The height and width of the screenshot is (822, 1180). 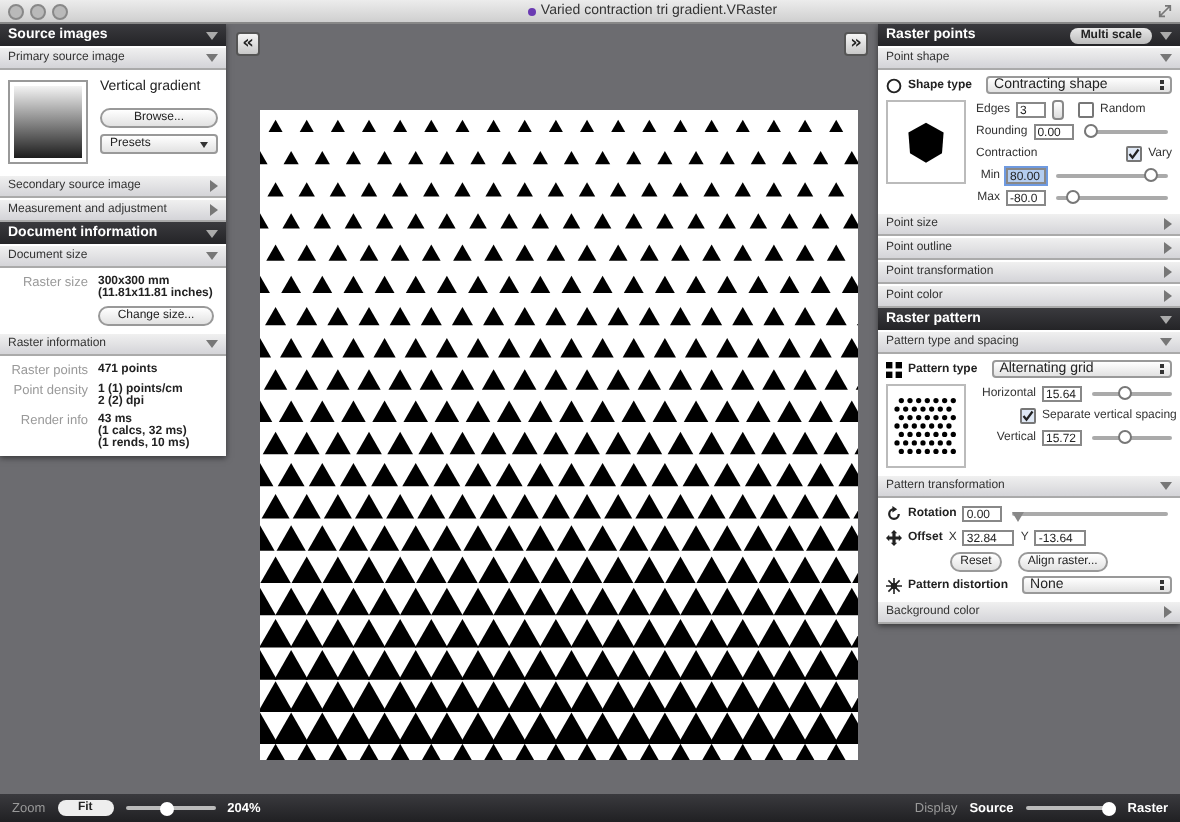 I want to click on separate-spacing-checkbox, so click(x=1028, y=415).